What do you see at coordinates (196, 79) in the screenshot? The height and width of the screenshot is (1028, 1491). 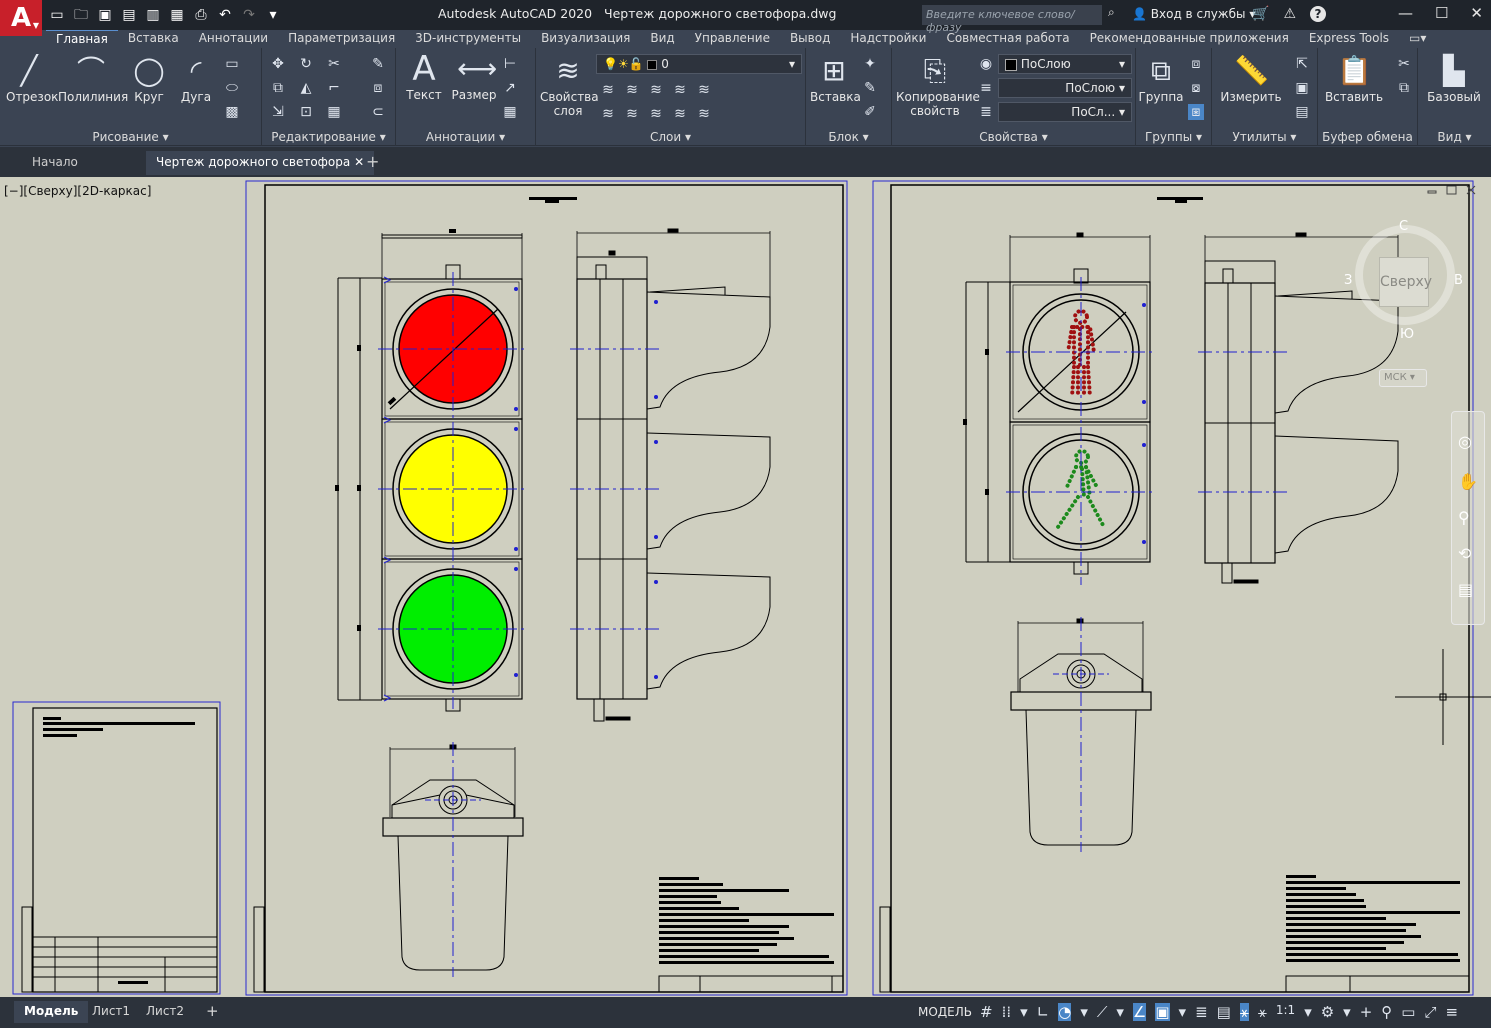 I see `arc-tool: ◜ Дуга` at bounding box center [196, 79].